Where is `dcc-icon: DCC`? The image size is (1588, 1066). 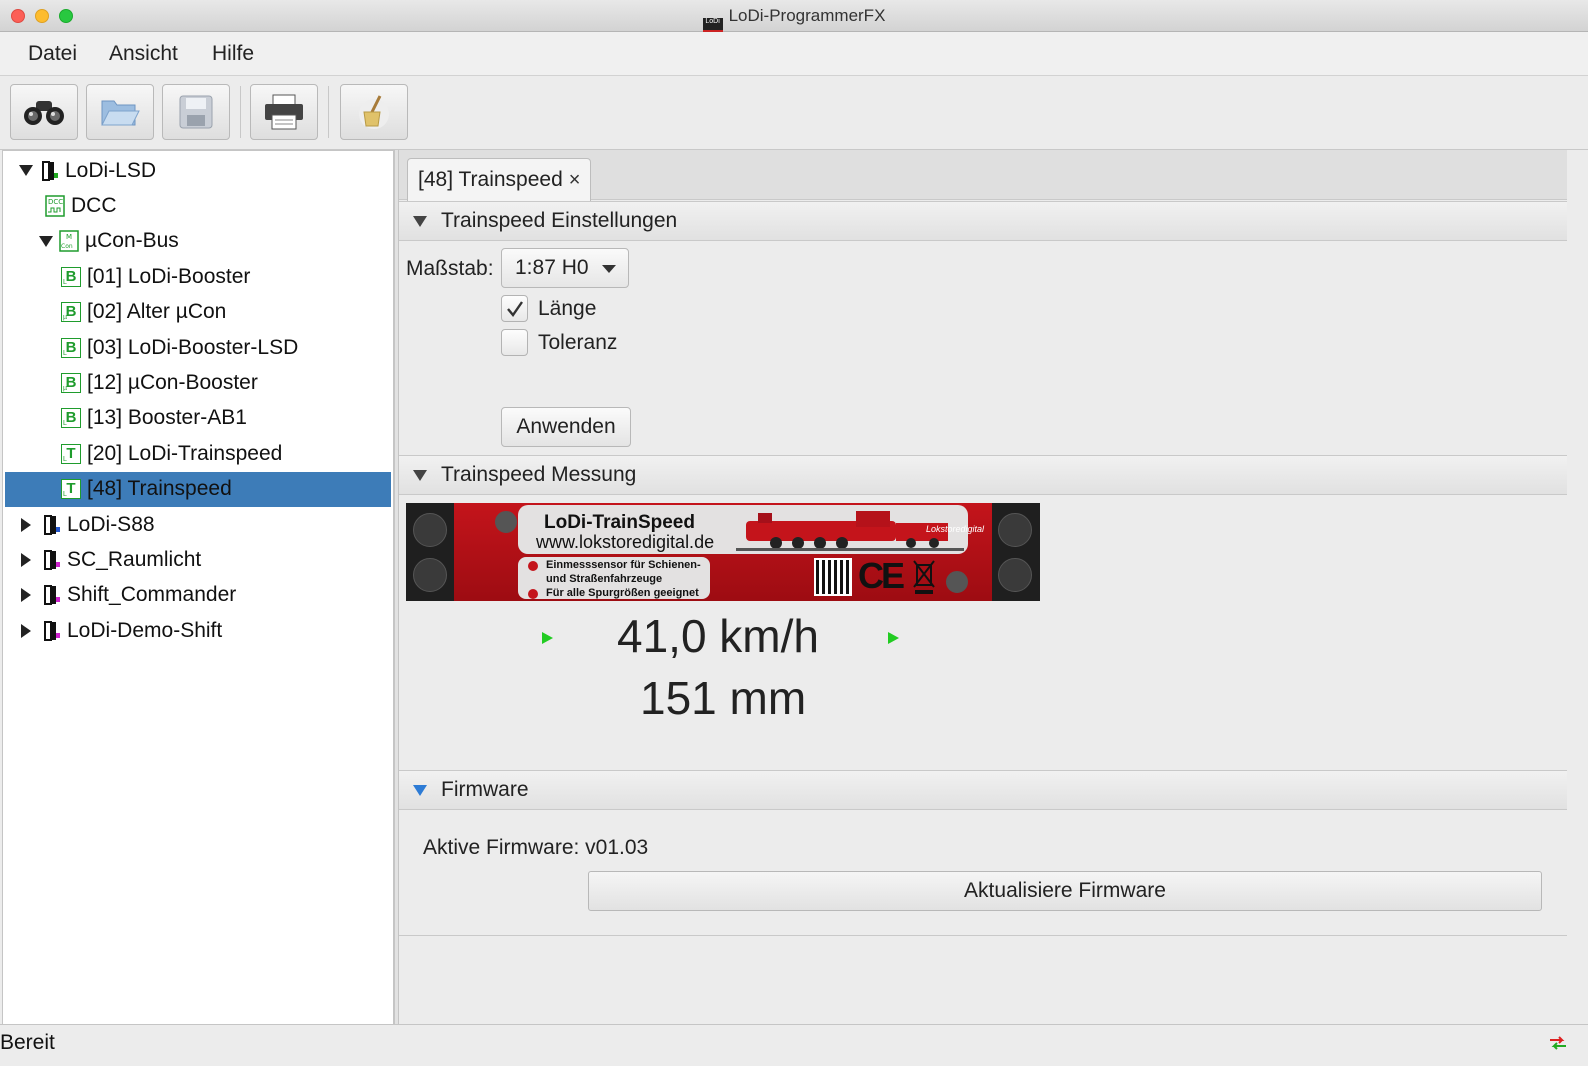
dcc-icon: DCC is located at coordinates (55, 206).